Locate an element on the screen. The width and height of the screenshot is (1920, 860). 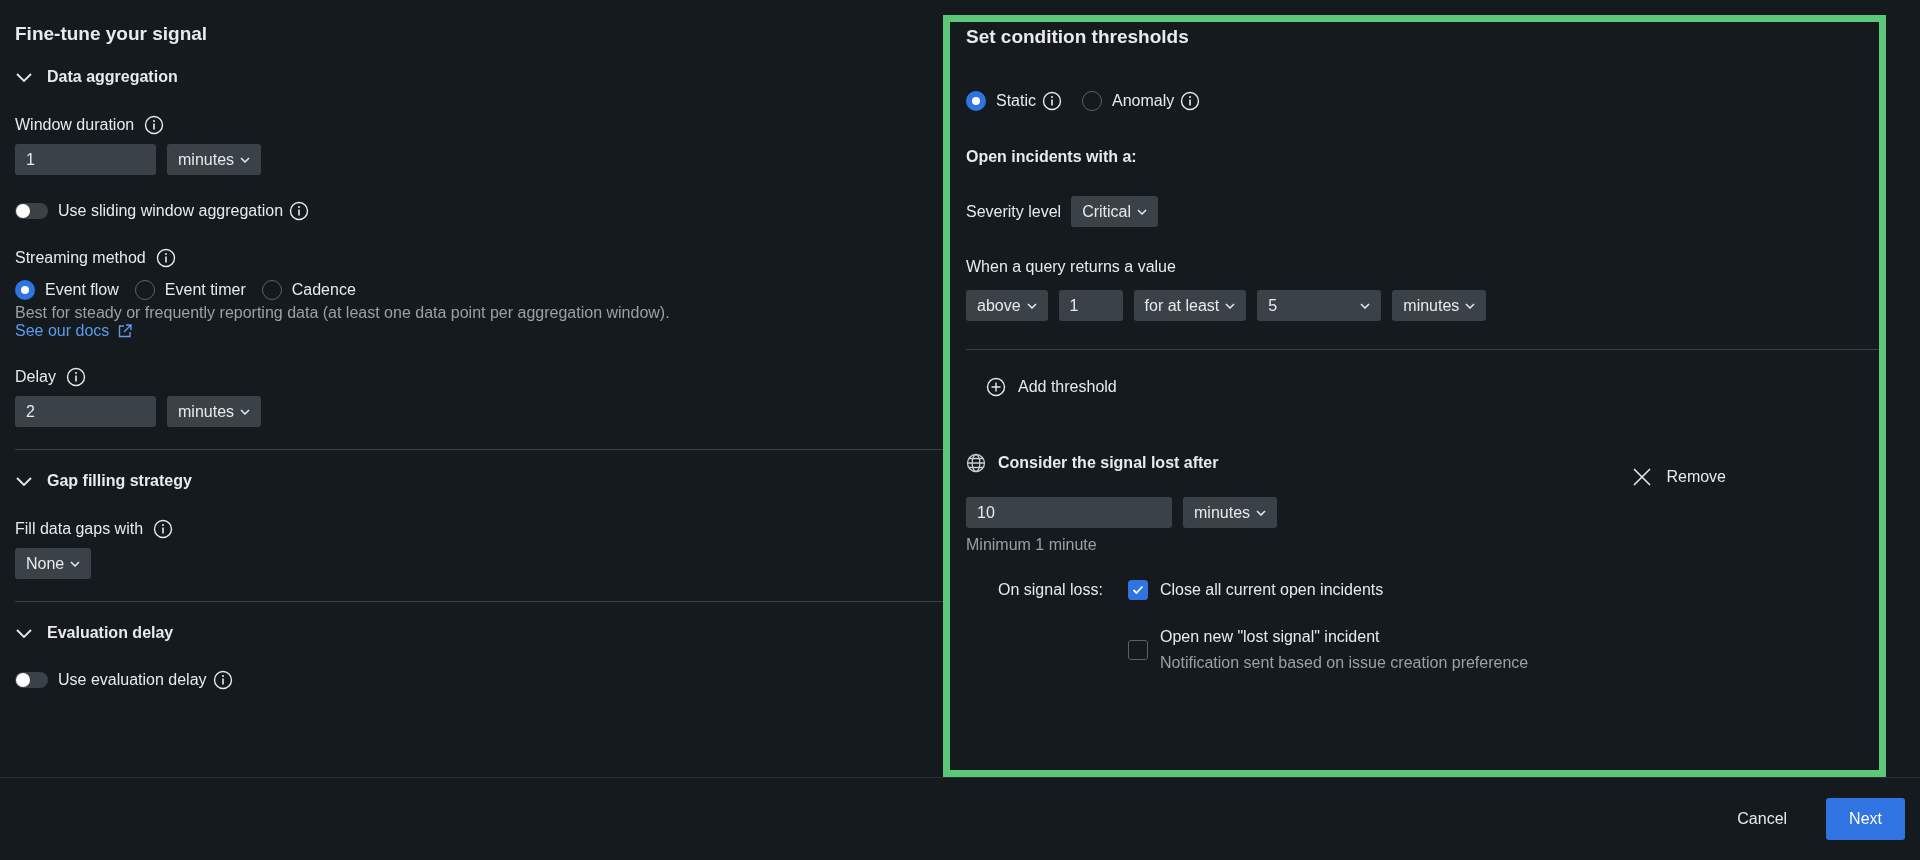
hint-text: Minimum 1 minute is located at coordinates (1032, 545).